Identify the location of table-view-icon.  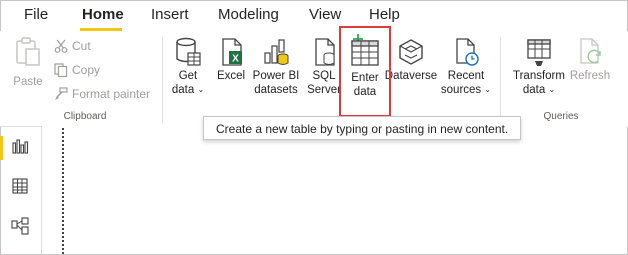
(20, 186).